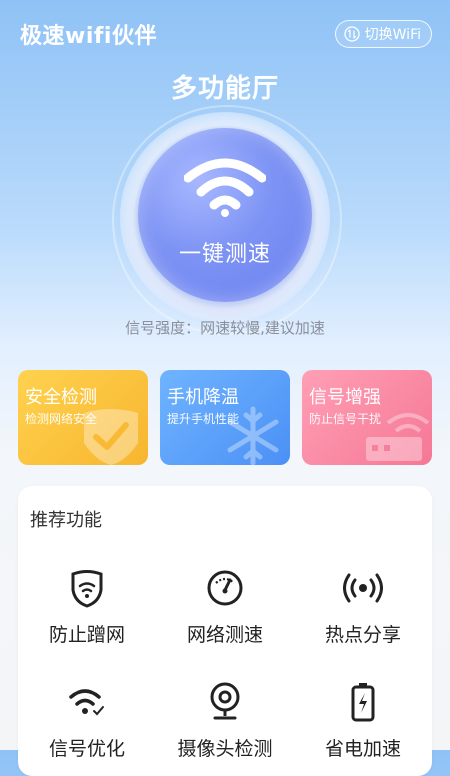  I want to click on switch-wifi-button: 切换WiFi, so click(383, 34).